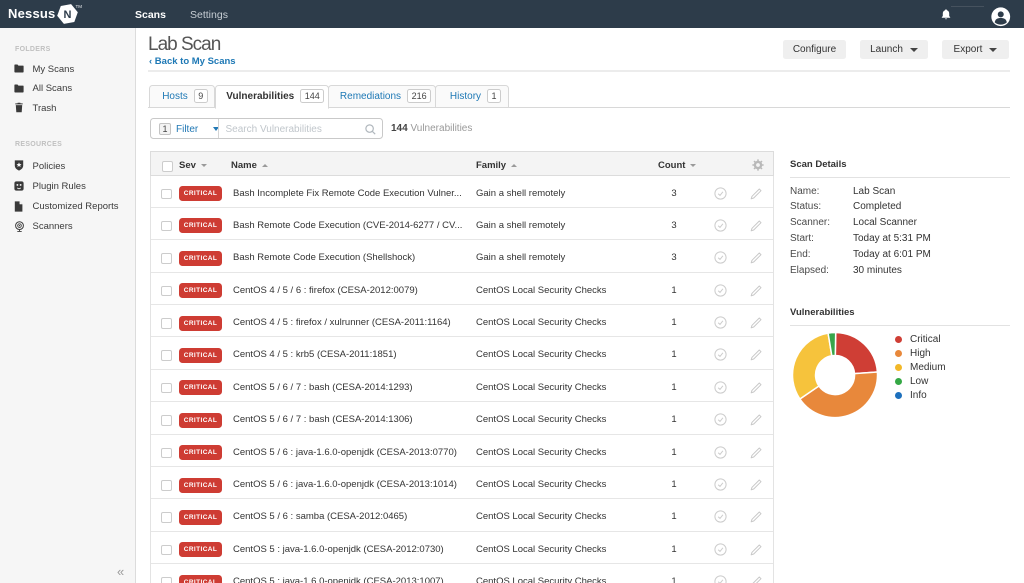 The width and height of the screenshot is (1024, 583). Describe the element at coordinates (67, 15) in the screenshot. I see `svg-text: N` at that location.